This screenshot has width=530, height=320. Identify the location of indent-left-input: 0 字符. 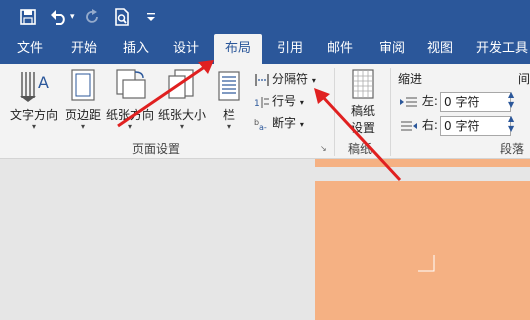
(475, 102).